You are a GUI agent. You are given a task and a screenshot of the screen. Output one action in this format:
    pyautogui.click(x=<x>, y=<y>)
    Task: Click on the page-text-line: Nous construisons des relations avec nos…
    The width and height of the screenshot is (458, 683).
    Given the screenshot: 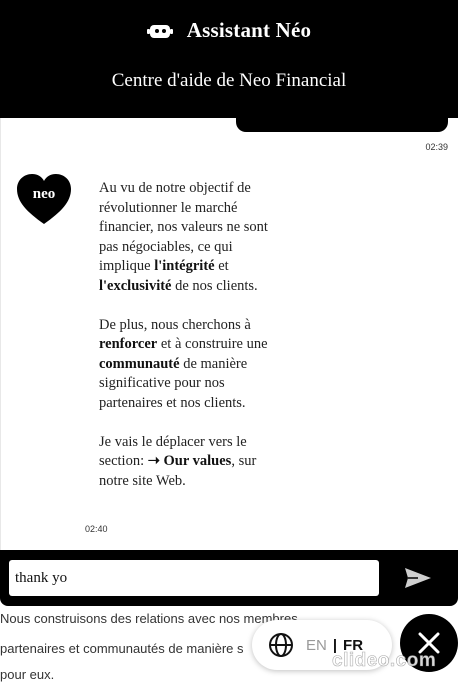 What is the action you would take?
    pyautogui.click(x=151, y=618)
    